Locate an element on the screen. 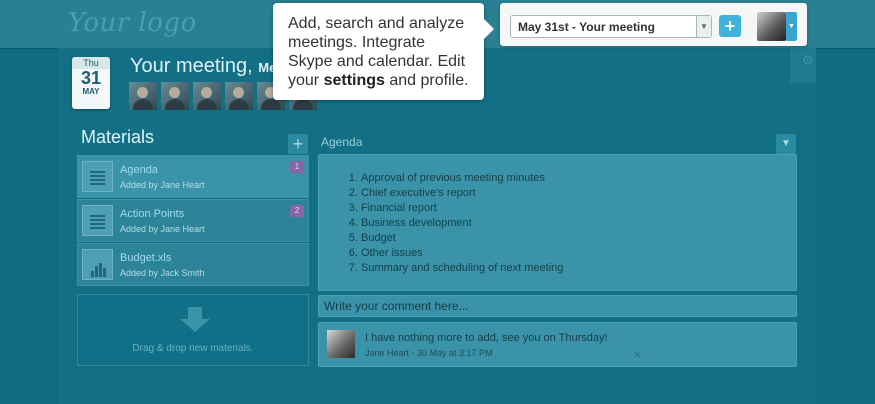 This screenshot has height=404, width=875. user-avatar is located at coordinates (771, 26).